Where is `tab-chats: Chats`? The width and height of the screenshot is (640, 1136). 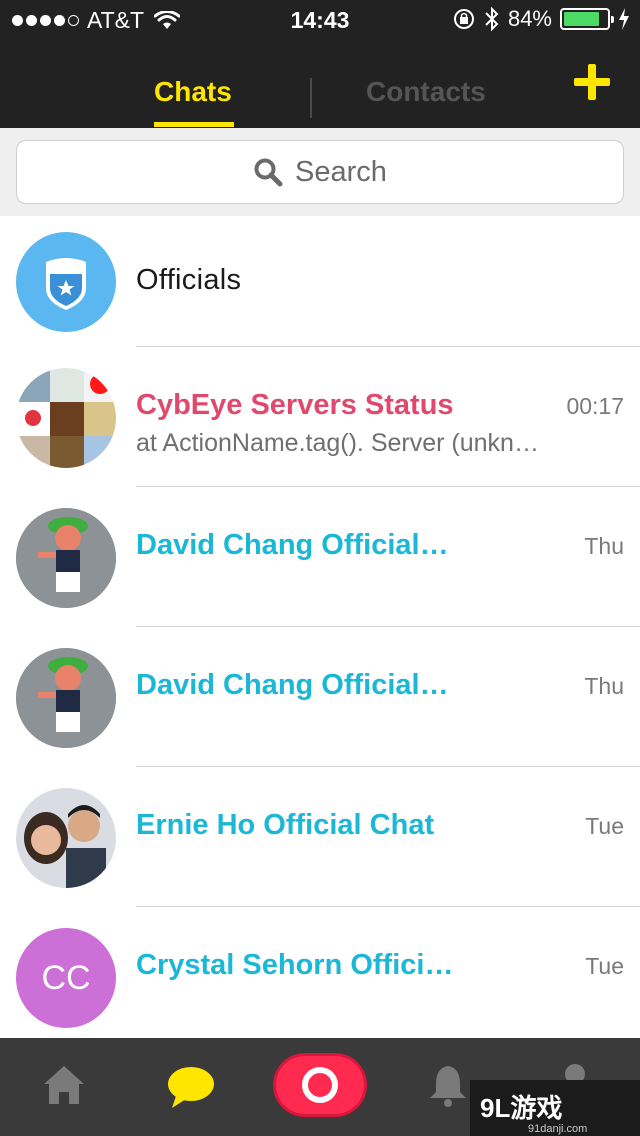 tab-chats: Chats is located at coordinates (193, 92).